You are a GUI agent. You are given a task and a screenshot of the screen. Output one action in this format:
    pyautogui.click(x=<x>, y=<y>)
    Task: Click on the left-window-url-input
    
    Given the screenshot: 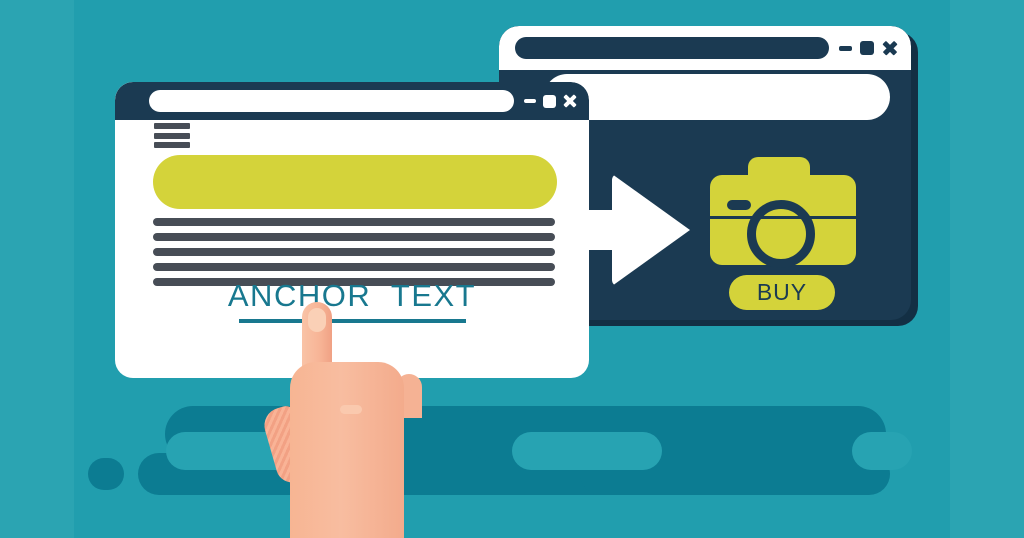 What is the action you would take?
    pyautogui.click(x=331, y=101)
    